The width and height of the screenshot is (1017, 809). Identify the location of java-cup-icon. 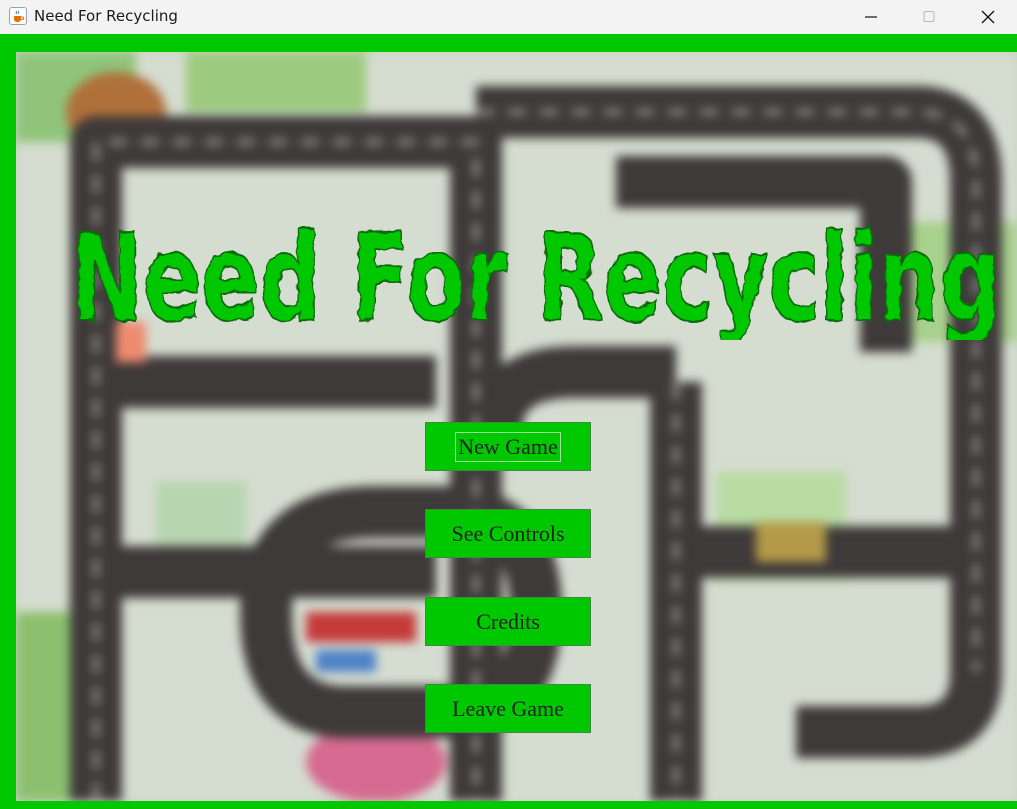
(18, 16).